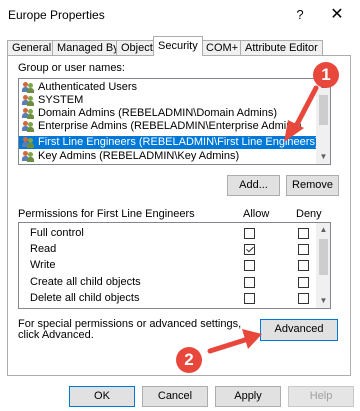 This screenshot has height=411, width=360. Describe the element at coordinates (167, 100) in the screenshot. I see `list-item: SYSTEM` at that location.